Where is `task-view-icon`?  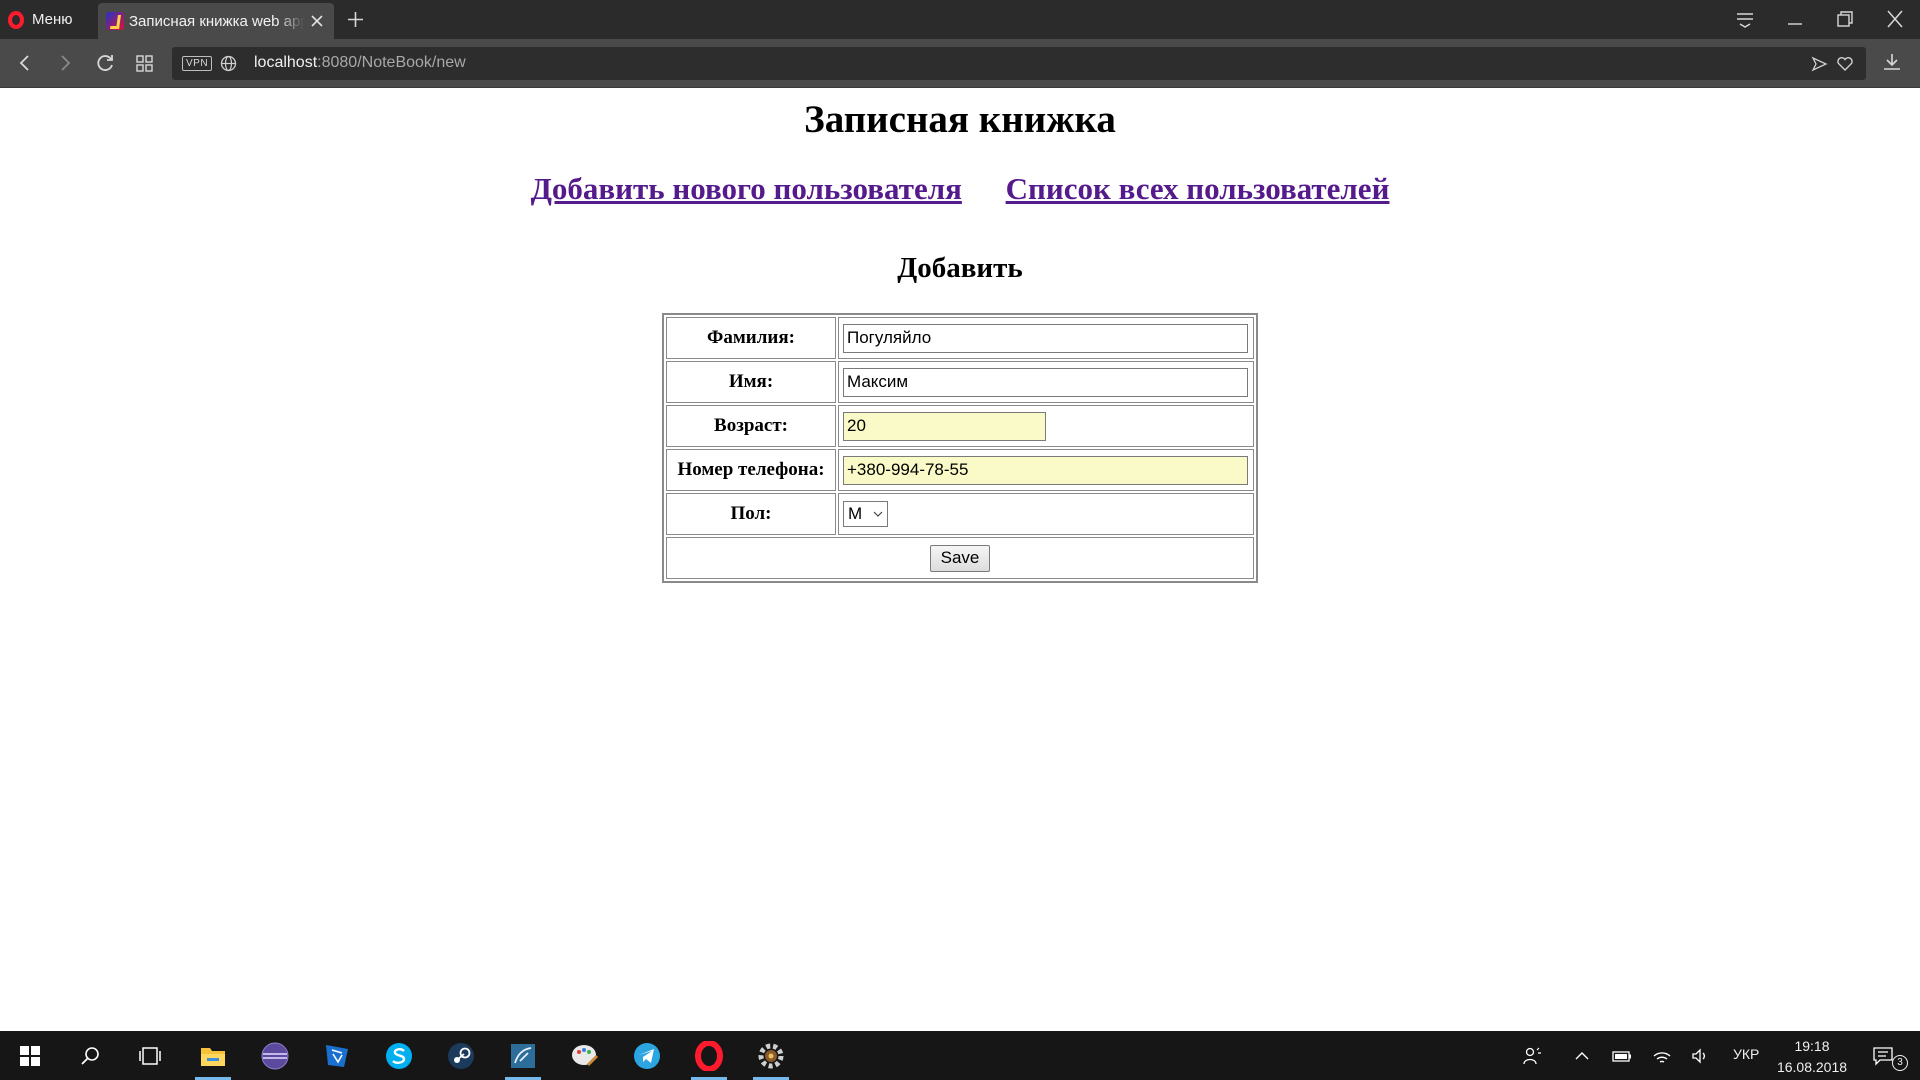 task-view-icon is located at coordinates (150, 1056).